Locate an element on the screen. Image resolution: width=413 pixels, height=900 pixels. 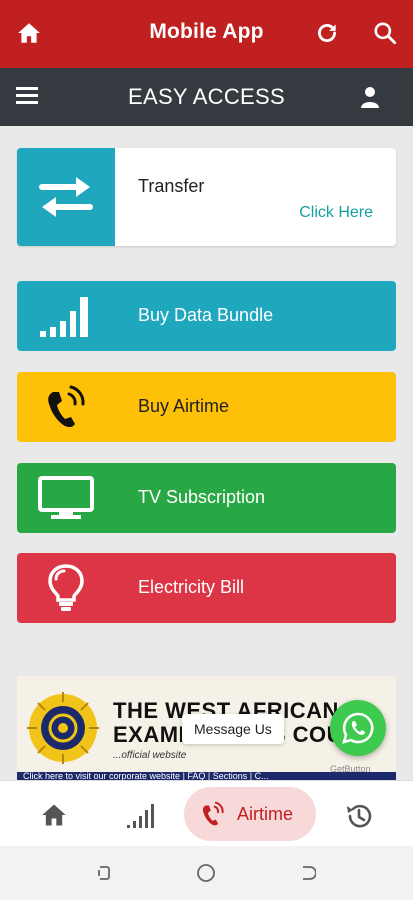
transfer-arrows-icon is located at coordinates (66, 197).